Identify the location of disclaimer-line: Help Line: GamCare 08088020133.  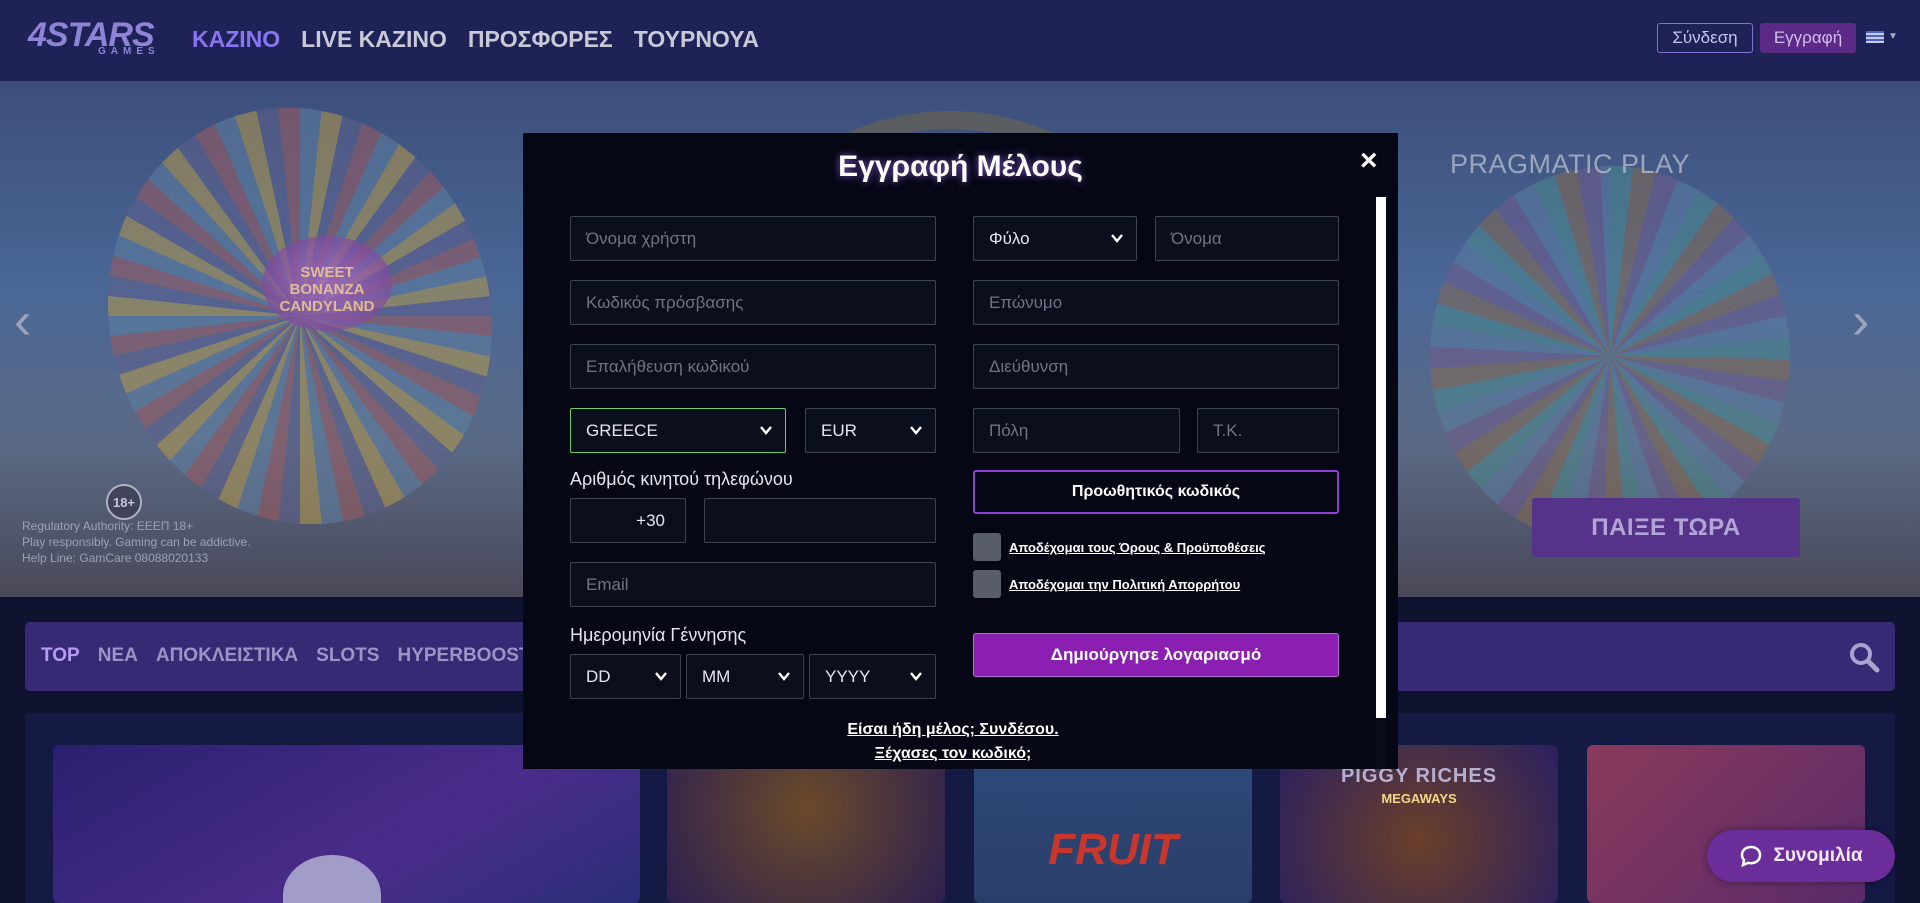
(115, 558).